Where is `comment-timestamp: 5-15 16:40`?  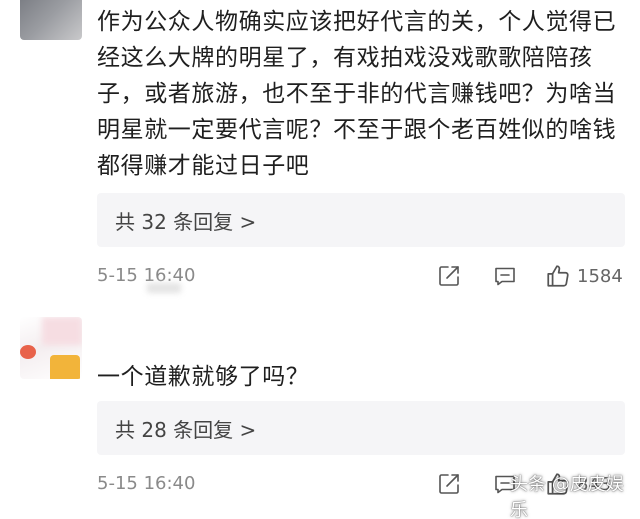
comment-timestamp: 5-15 16:40 is located at coordinates (146, 483).